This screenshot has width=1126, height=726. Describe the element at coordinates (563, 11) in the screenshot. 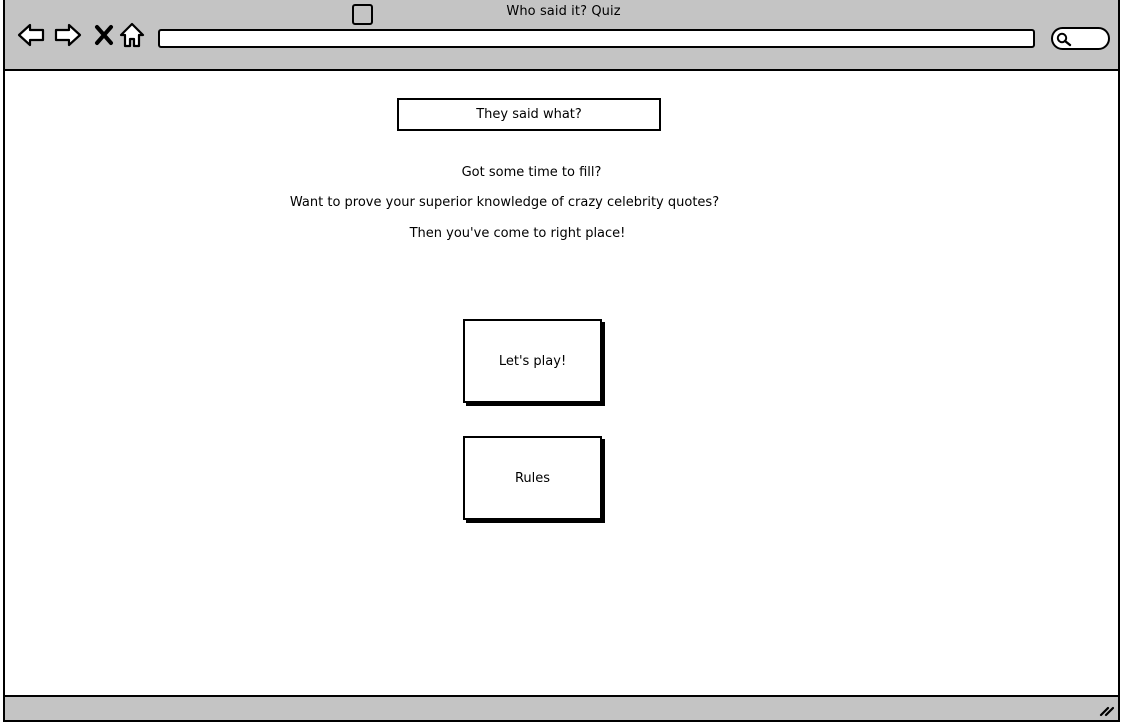

I see `window-title: Who said it? Quiz` at that location.